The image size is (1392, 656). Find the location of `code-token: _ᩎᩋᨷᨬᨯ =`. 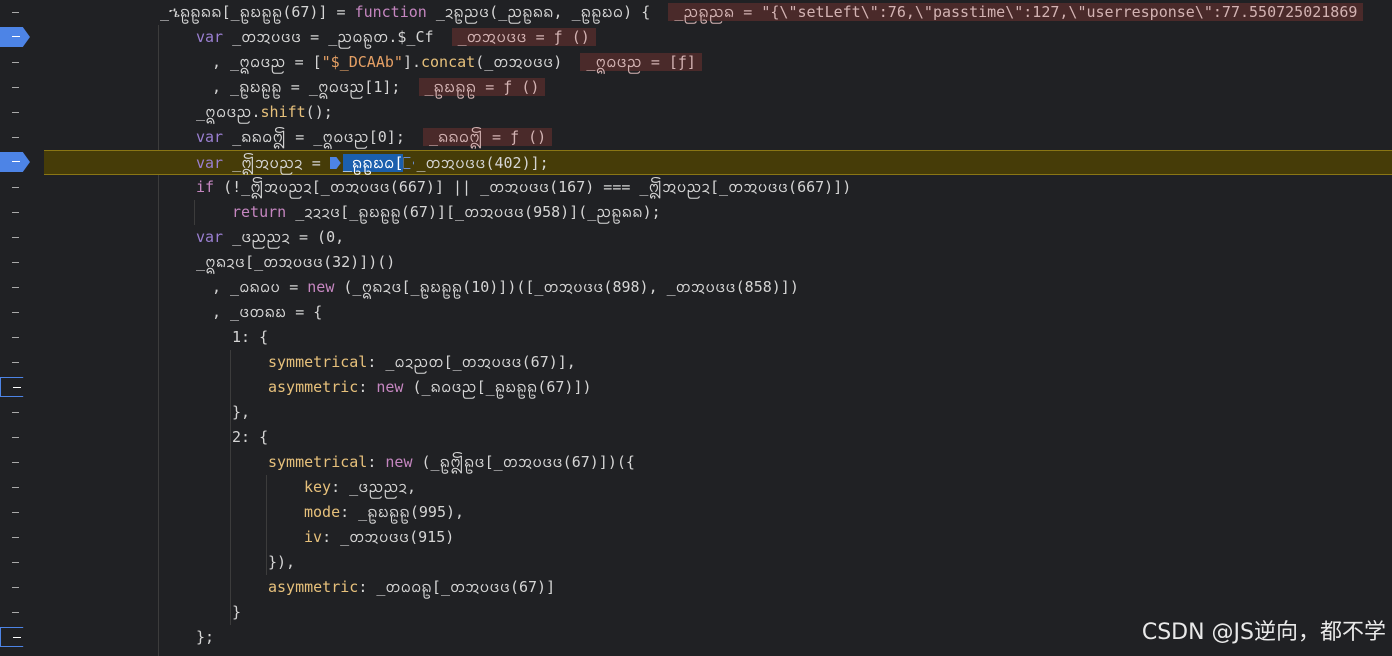

code-token: _ᩎᩋᨷᨬᨯ = is located at coordinates (276, 163).